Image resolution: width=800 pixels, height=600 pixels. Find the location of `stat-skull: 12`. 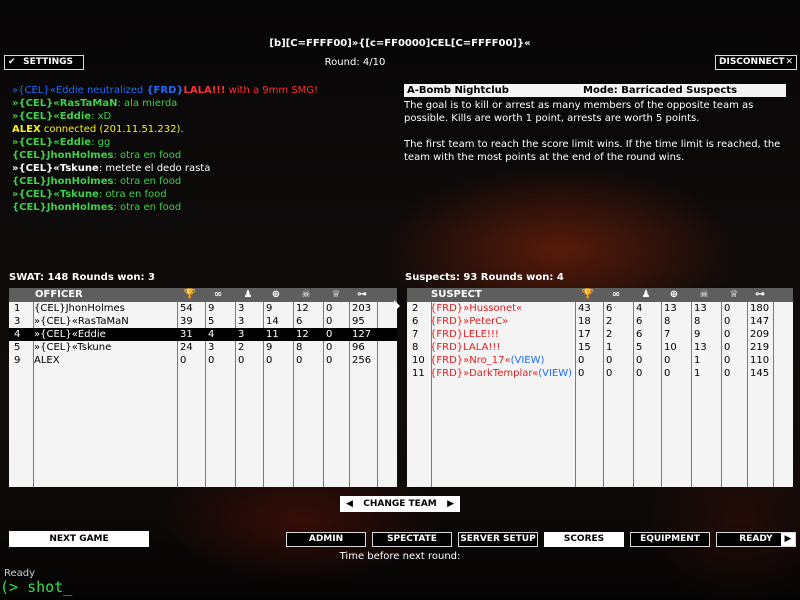

stat-skull: 12 is located at coordinates (302, 334).